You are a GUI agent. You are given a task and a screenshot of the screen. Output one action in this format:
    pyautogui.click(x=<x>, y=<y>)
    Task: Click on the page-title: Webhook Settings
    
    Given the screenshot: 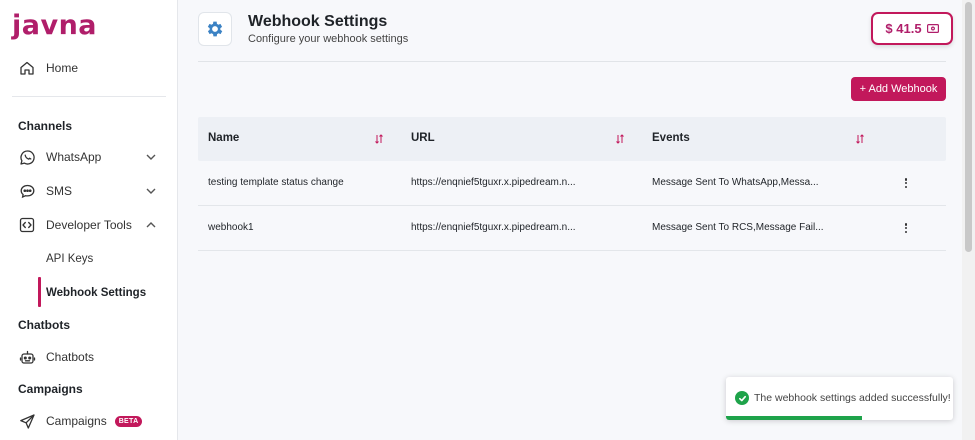 What is the action you would take?
    pyautogui.click(x=318, y=21)
    